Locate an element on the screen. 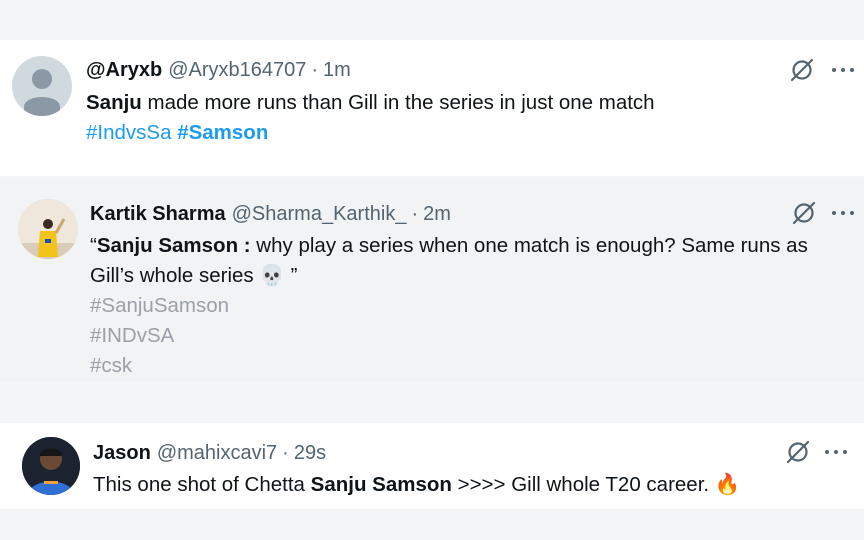 The width and height of the screenshot is (864, 540). author-handle: @Aryxb164707 is located at coordinates (237, 70).